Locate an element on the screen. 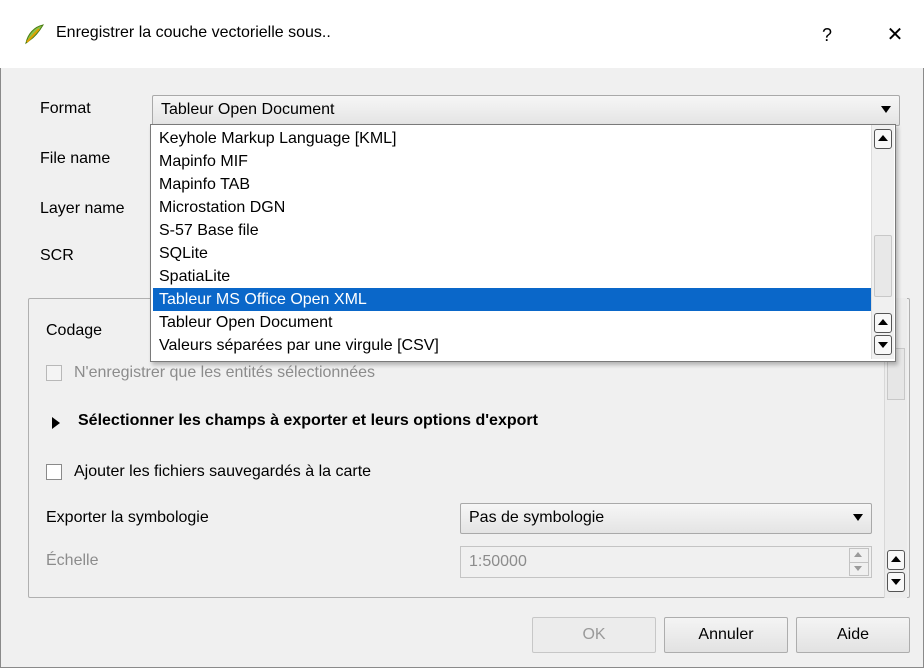 The width and height of the screenshot is (924, 668). format-label: Format is located at coordinates (65, 108).